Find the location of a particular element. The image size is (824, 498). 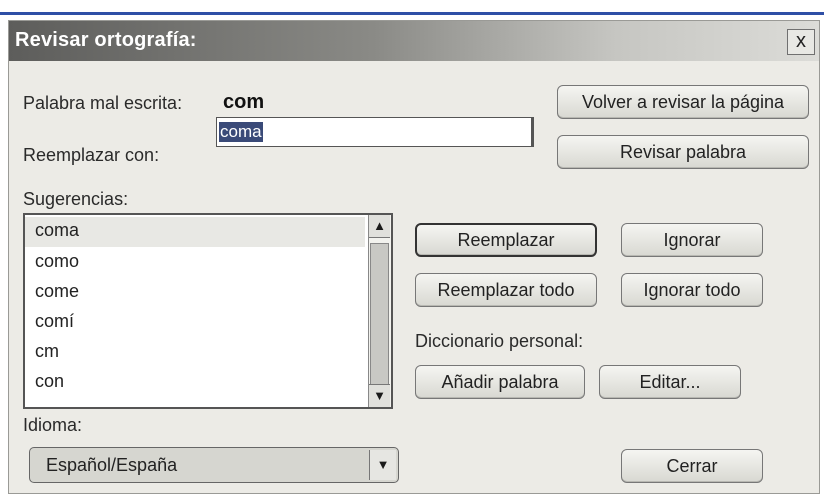

replace-all-button: Reemplazar todo is located at coordinates (506, 290).